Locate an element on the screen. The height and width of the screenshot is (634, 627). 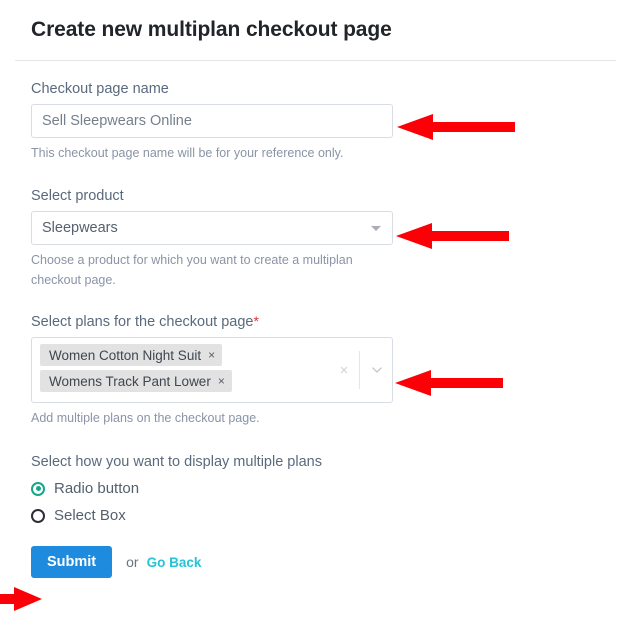
clear-all-icon: × is located at coordinates (344, 370).